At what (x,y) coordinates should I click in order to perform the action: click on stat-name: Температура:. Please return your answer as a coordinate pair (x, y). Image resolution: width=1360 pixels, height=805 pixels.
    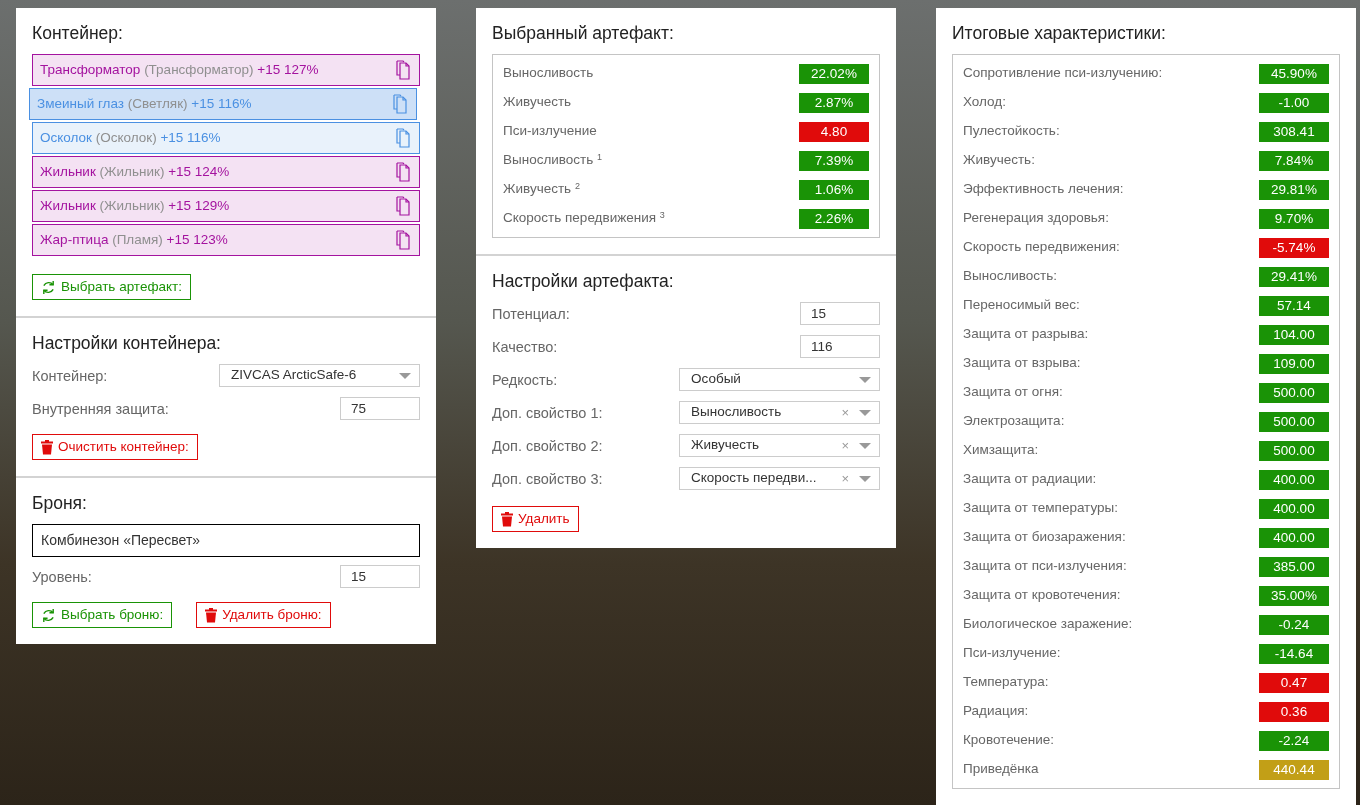
    Looking at the image, I should click on (1006, 682).